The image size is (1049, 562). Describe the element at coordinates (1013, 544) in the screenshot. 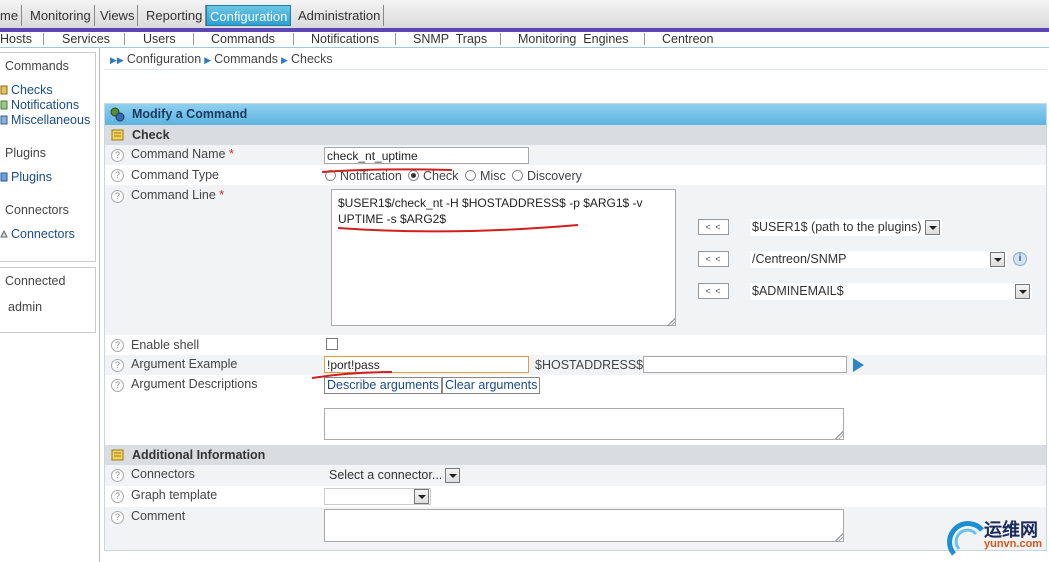

I see `watermark-url-text: yunvn.com` at that location.